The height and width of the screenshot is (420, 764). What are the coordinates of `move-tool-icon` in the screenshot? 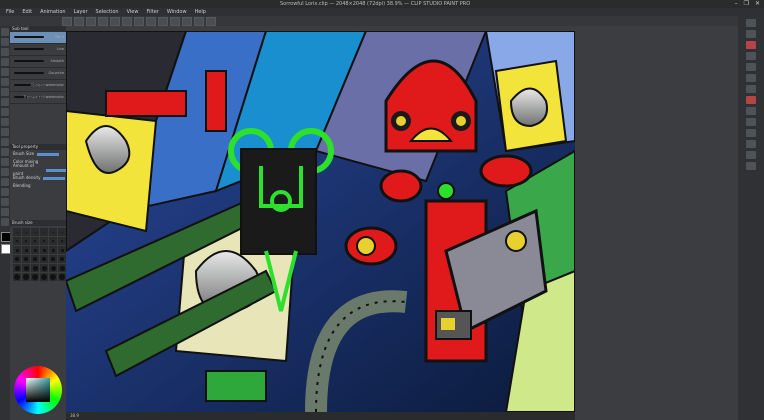 It's located at (5, 42).